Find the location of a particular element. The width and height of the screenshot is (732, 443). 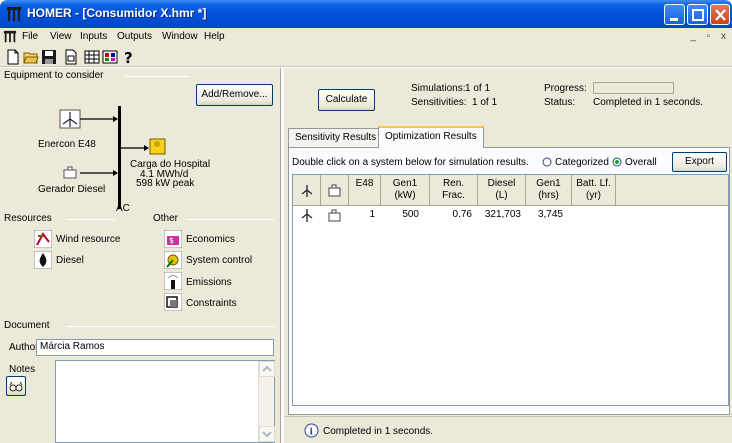

wind-resource-link: Wind resource is located at coordinates (88, 239).